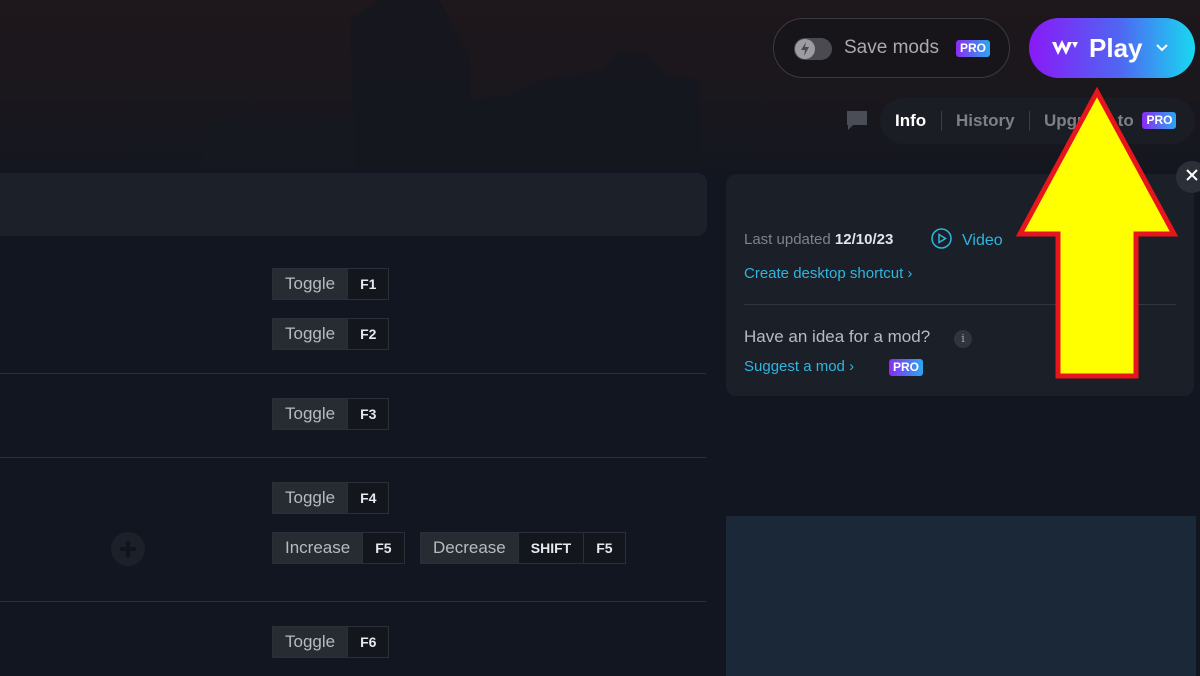 The height and width of the screenshot is (676, 1200). I want to click on video-label: Video, so click(982, 240).